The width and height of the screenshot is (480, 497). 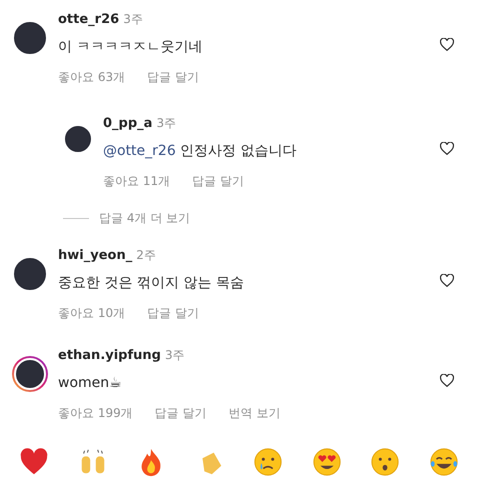 I want to click on like-count: 좋아요 63개, so click(x=92, y=77).